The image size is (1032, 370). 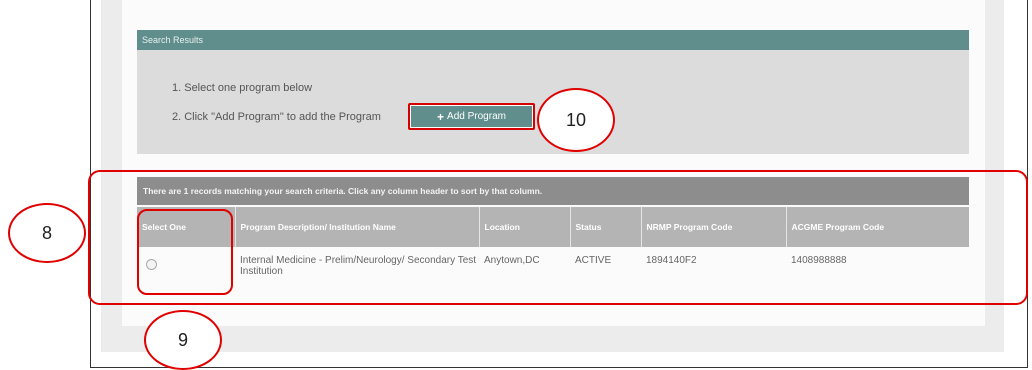 What do you see at coordinates (183, 340) in the screenshot?
I see `callout-9: 9` at bounding box center [183, 340].